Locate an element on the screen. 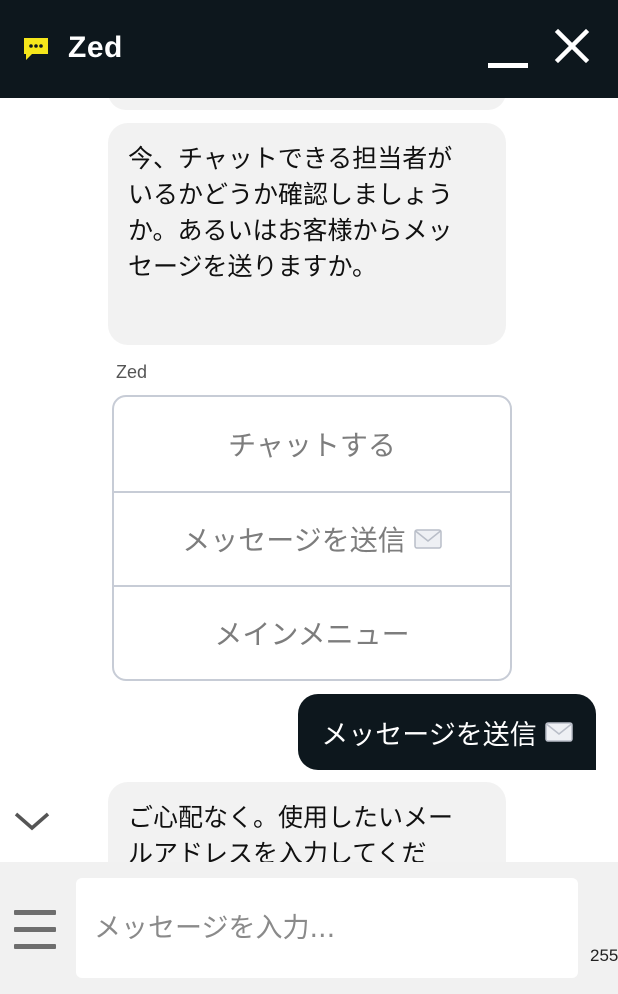  option-send-message-label: メッセージを送信 is located at coordinates (294, 540).